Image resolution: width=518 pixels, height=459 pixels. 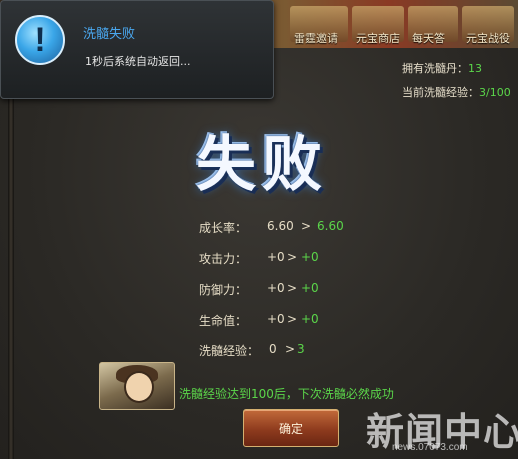 What do you see at coordinates (330, 226) in the screenshot?
I see `stat-new-value: 6.60` at bounding box center [330, 226].